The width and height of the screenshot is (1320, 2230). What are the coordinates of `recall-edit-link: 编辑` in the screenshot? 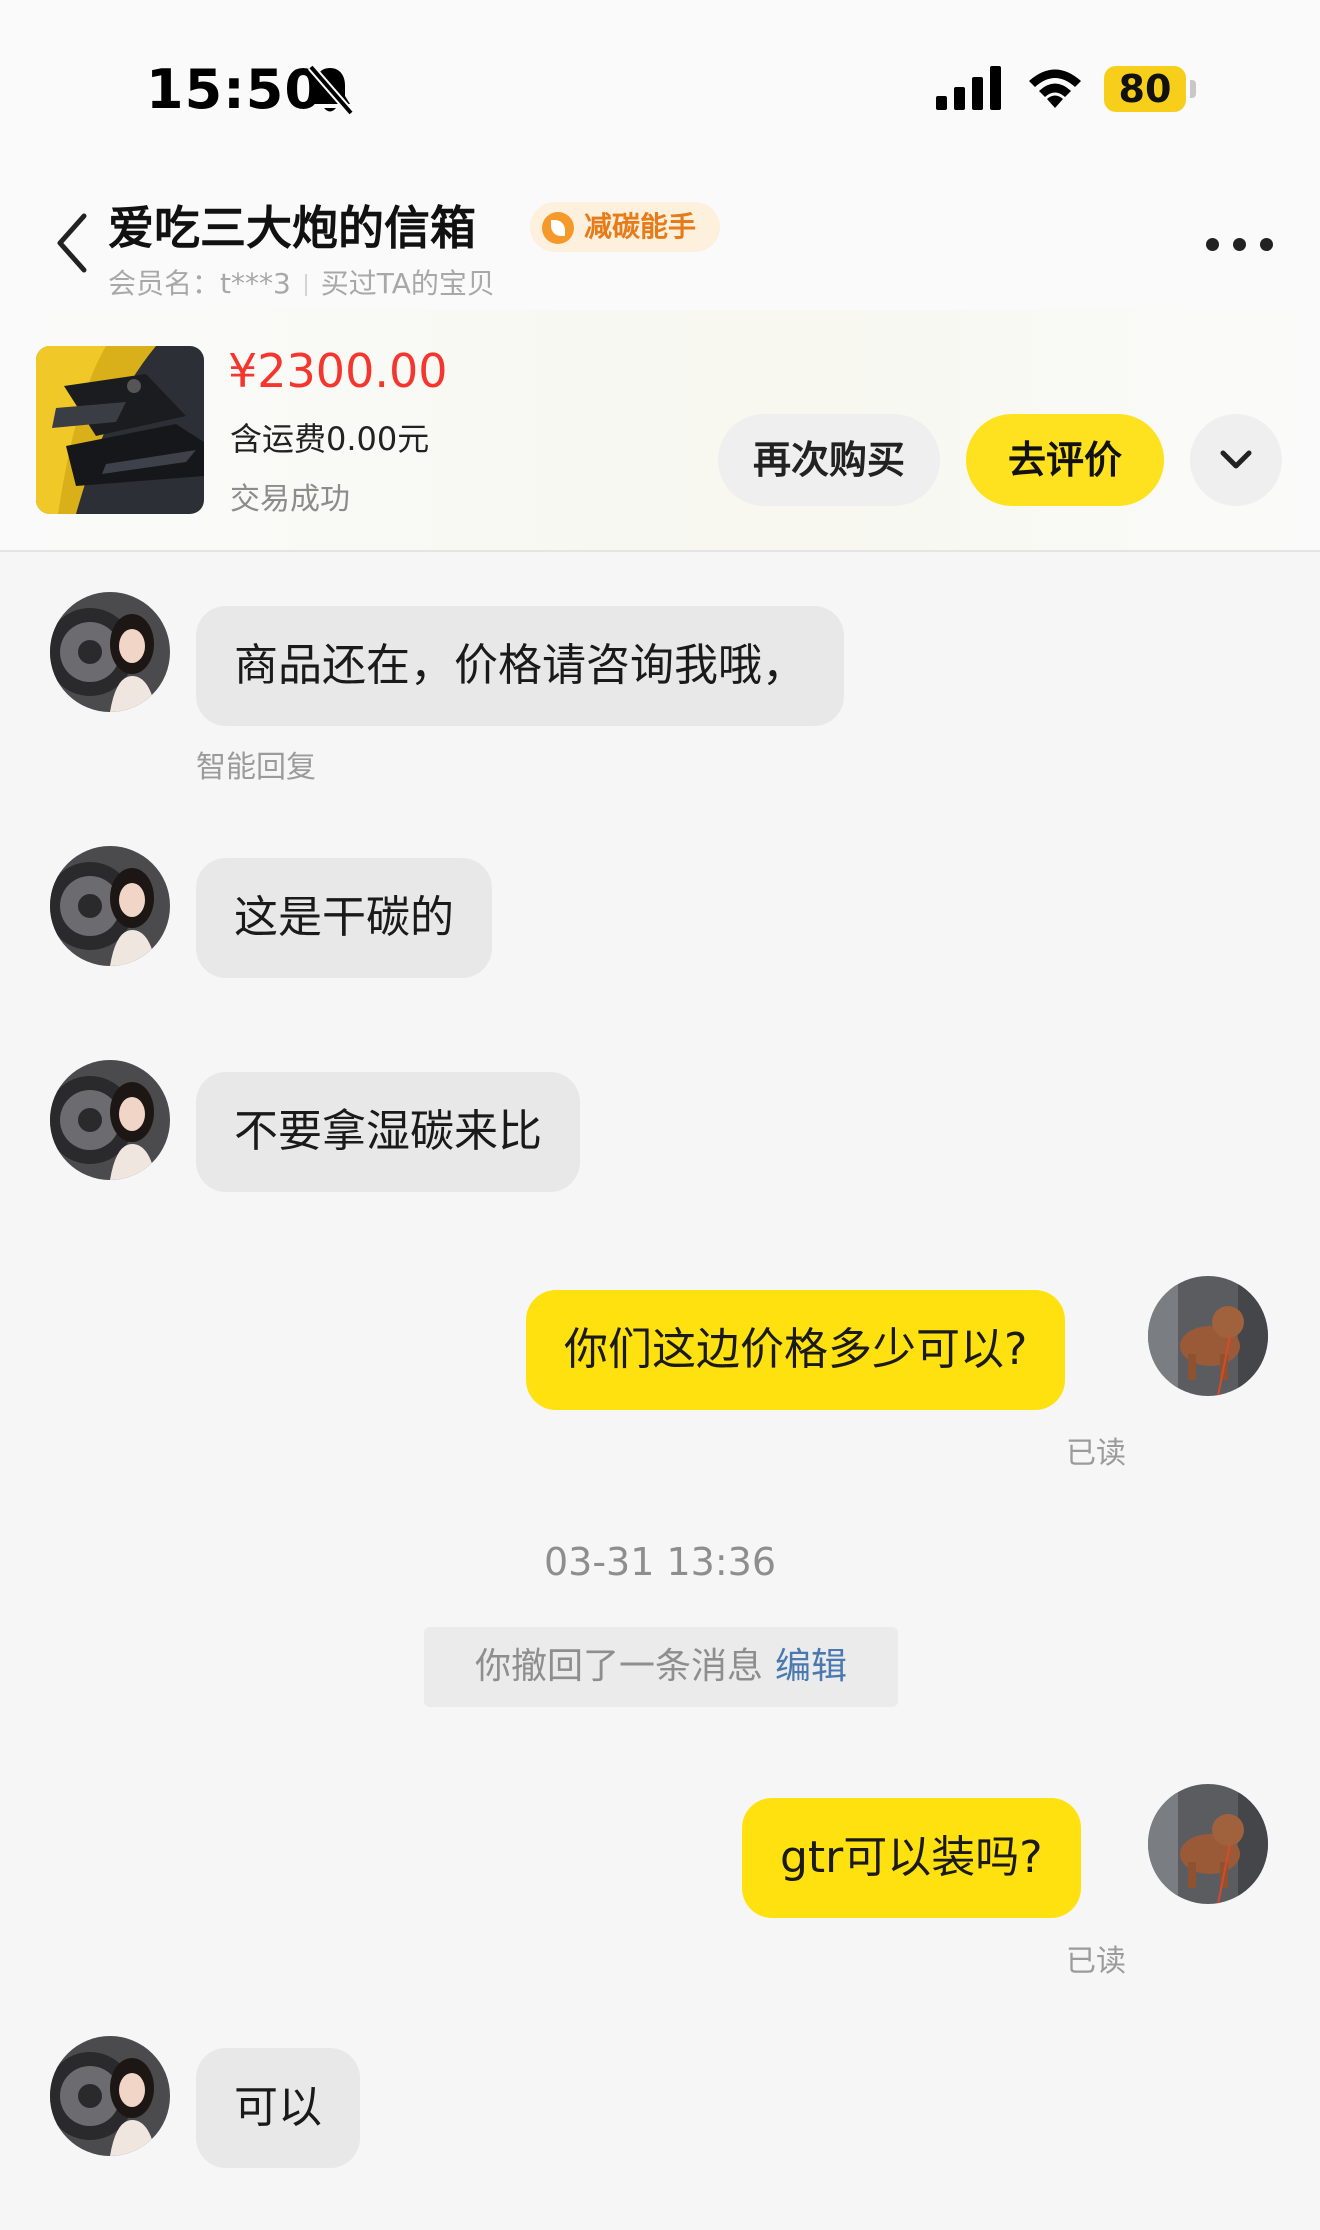 It's located at (811, 1666).